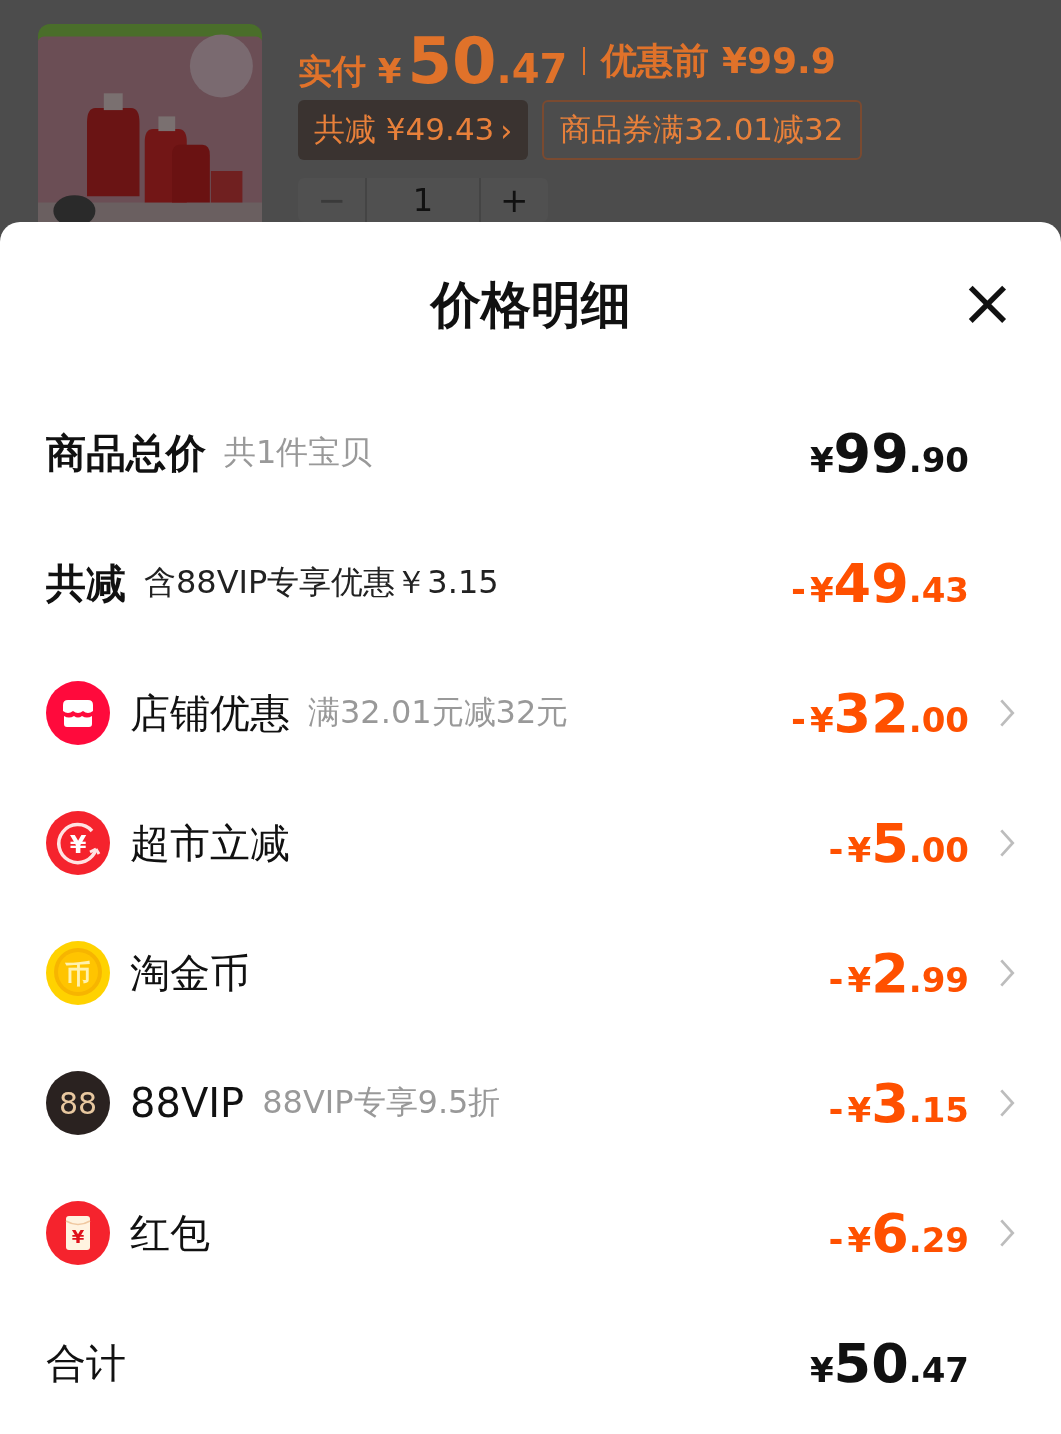  What do you see at coordinates (898, 1103) in the screenshot?
I see `amount: -¥3.15` at bounding box center [898, 1103].